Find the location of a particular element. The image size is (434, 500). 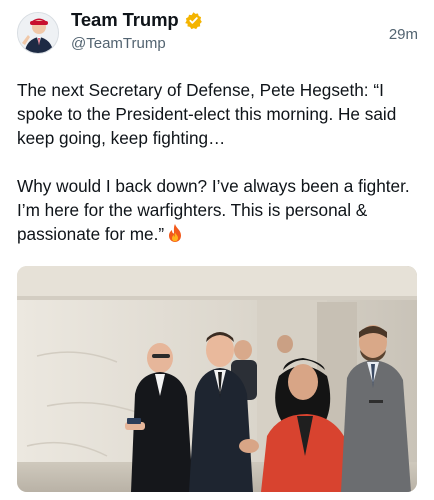

fire-icon is located at coordinates (175, 236).